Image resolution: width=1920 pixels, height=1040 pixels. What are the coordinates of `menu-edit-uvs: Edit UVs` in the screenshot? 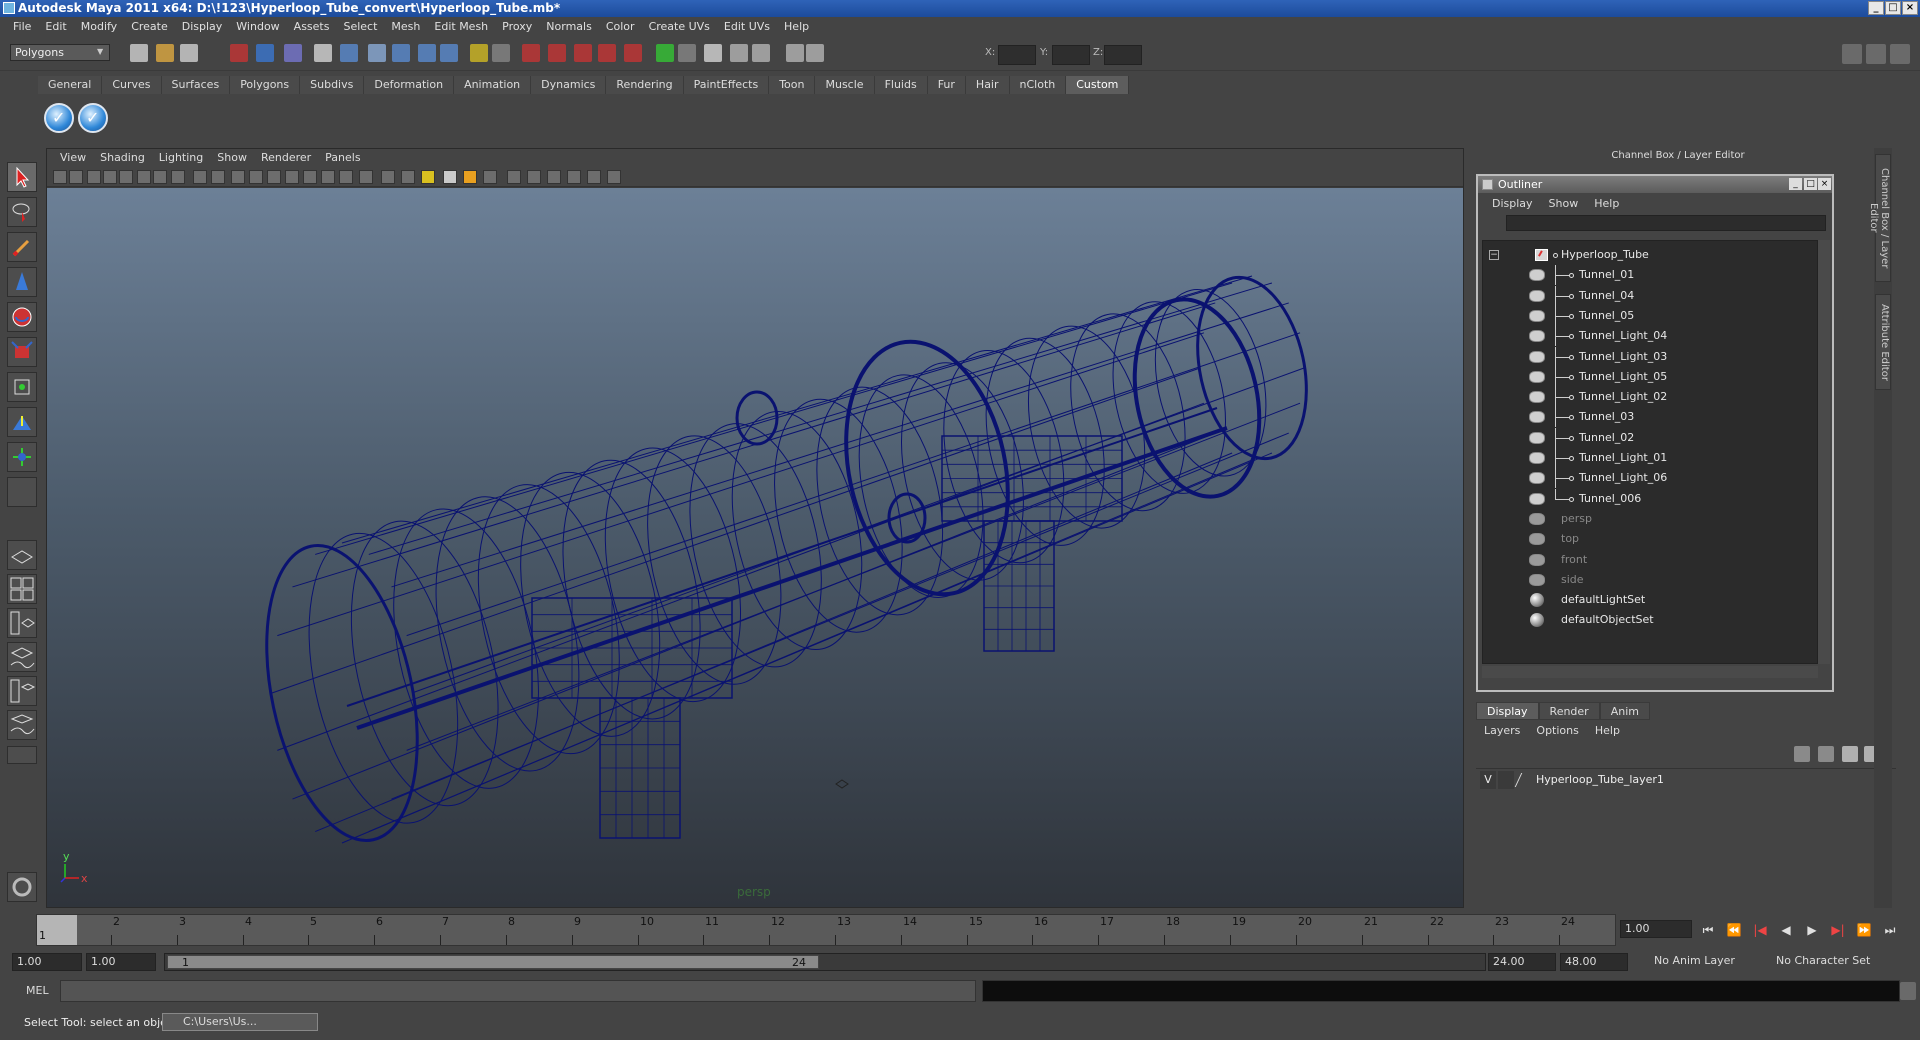 It's located at (747, 26).